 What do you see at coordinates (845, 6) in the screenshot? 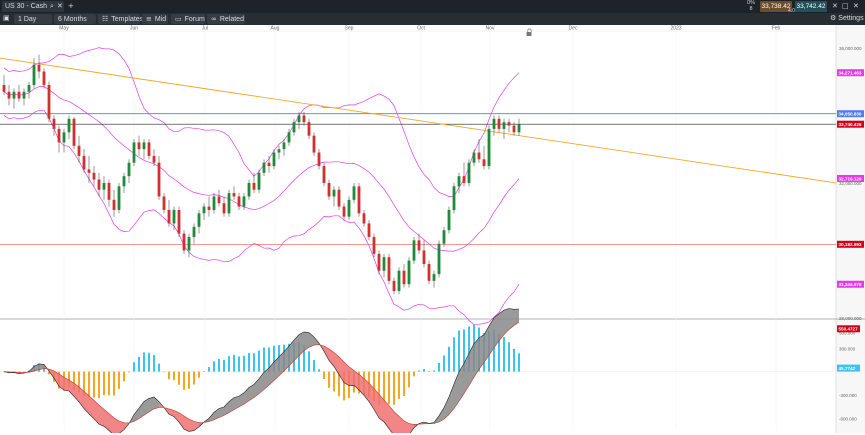
I see `expand-icon: □` at bounding box center [845, 6].